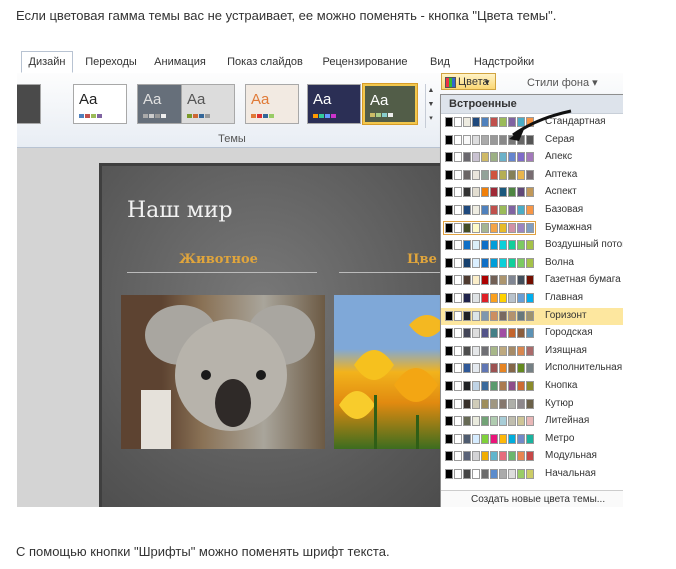 This screenshot has height=569, width=676. I want to click on color-scheme-item: Главная, so click(532, 299).